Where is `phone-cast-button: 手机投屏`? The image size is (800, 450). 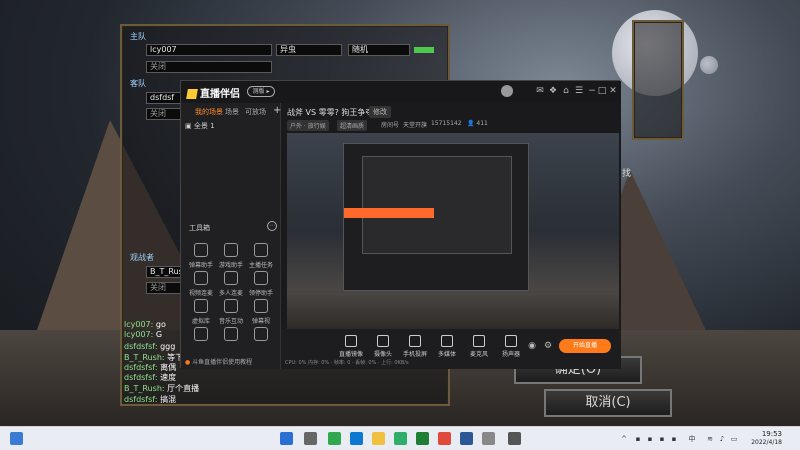 phone-cast-button: 手机投屏 is located at coordinates (415, 346).